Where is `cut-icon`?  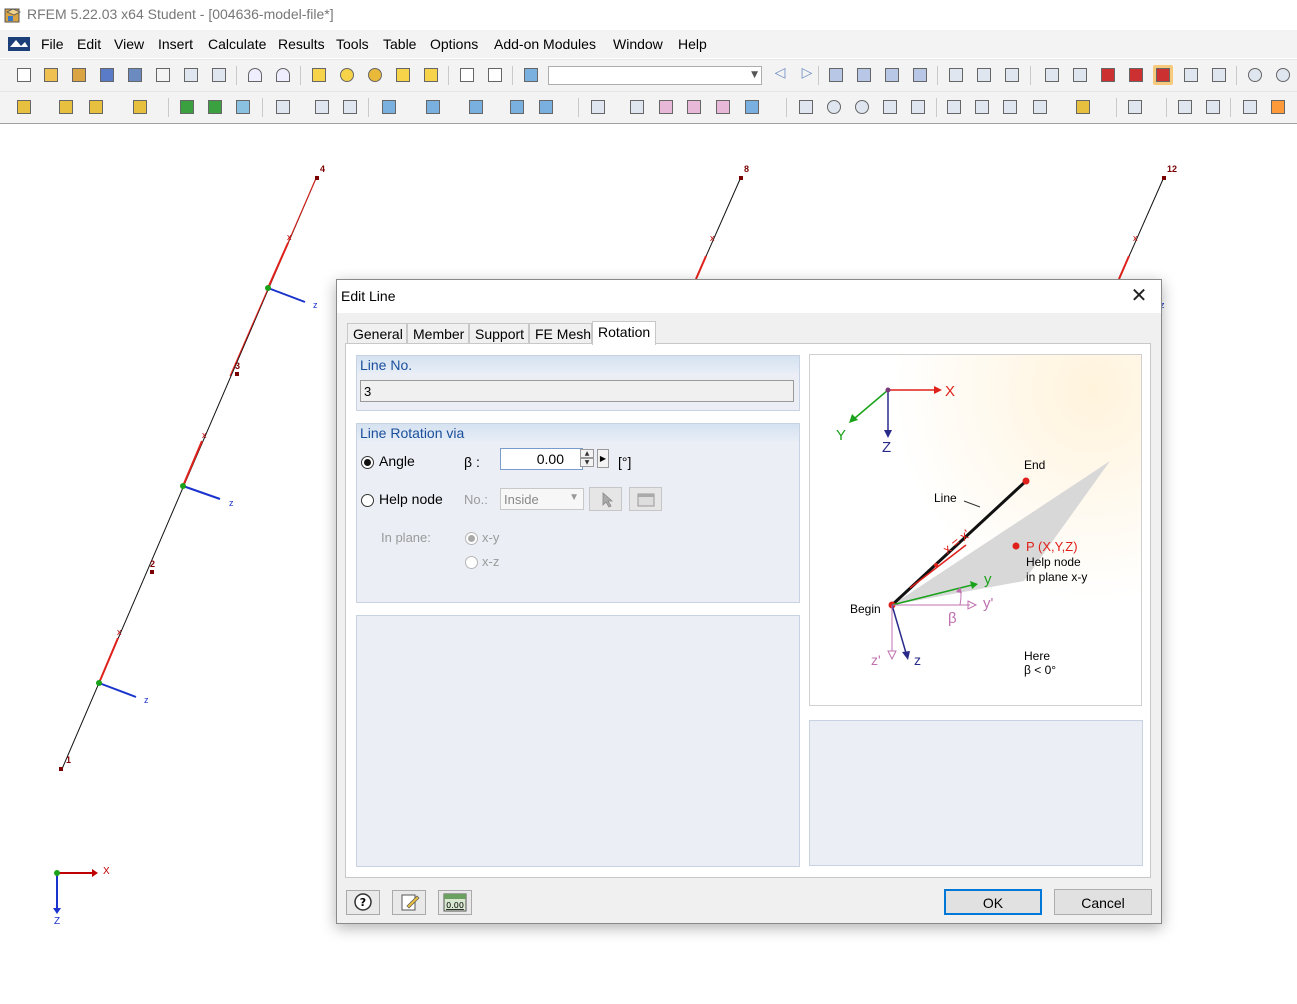 cut-icon is located at coordinates (806, 107).